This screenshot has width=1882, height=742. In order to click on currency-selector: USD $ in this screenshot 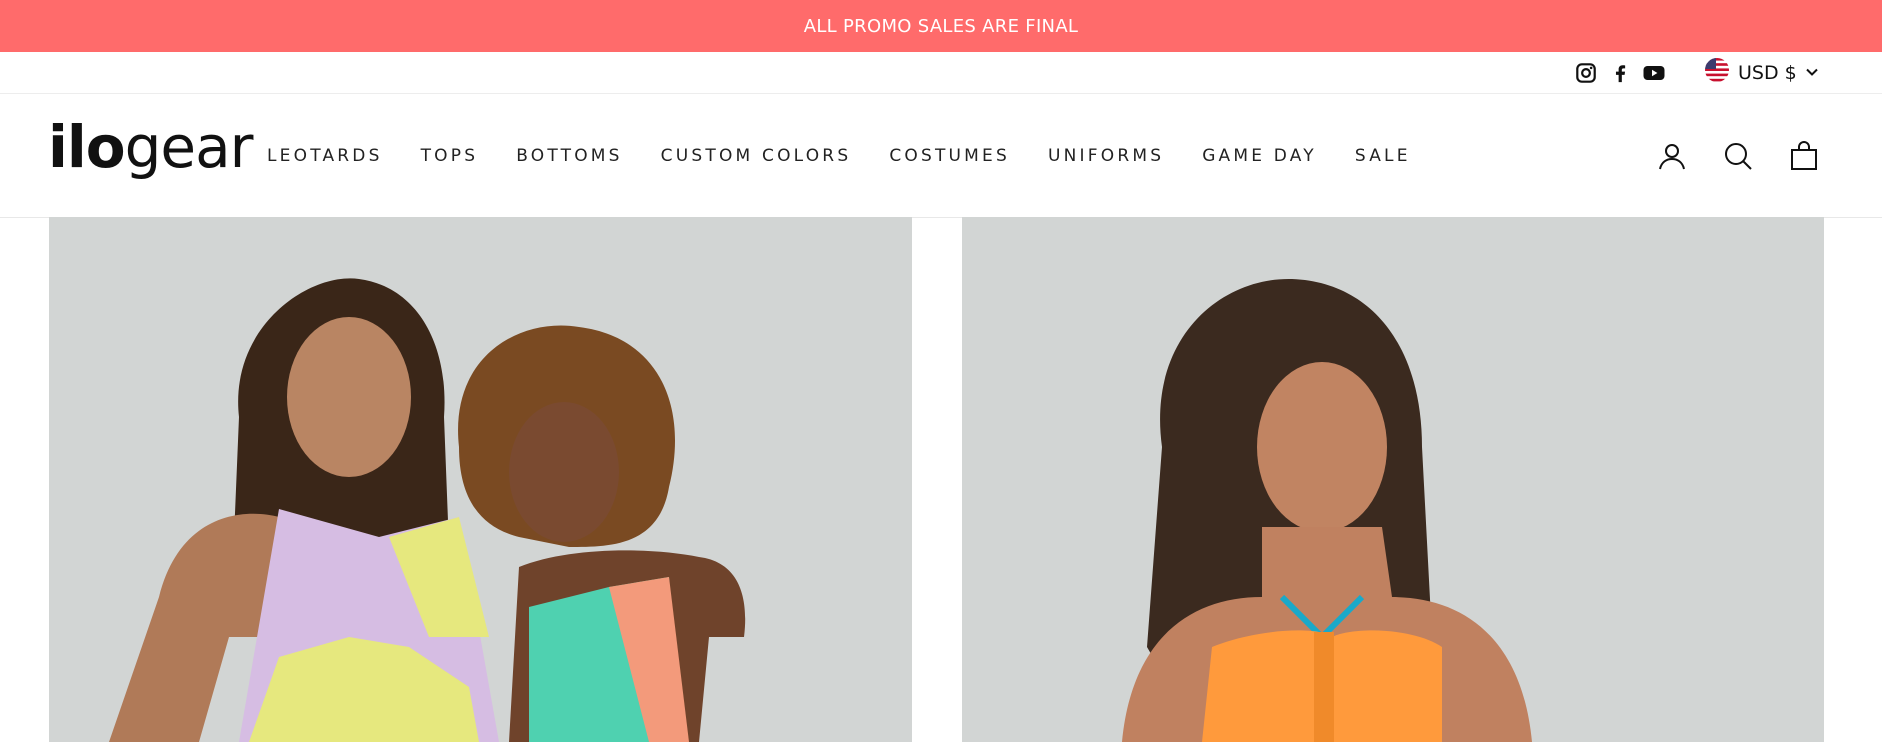, I will do `click(1761, 72)`.